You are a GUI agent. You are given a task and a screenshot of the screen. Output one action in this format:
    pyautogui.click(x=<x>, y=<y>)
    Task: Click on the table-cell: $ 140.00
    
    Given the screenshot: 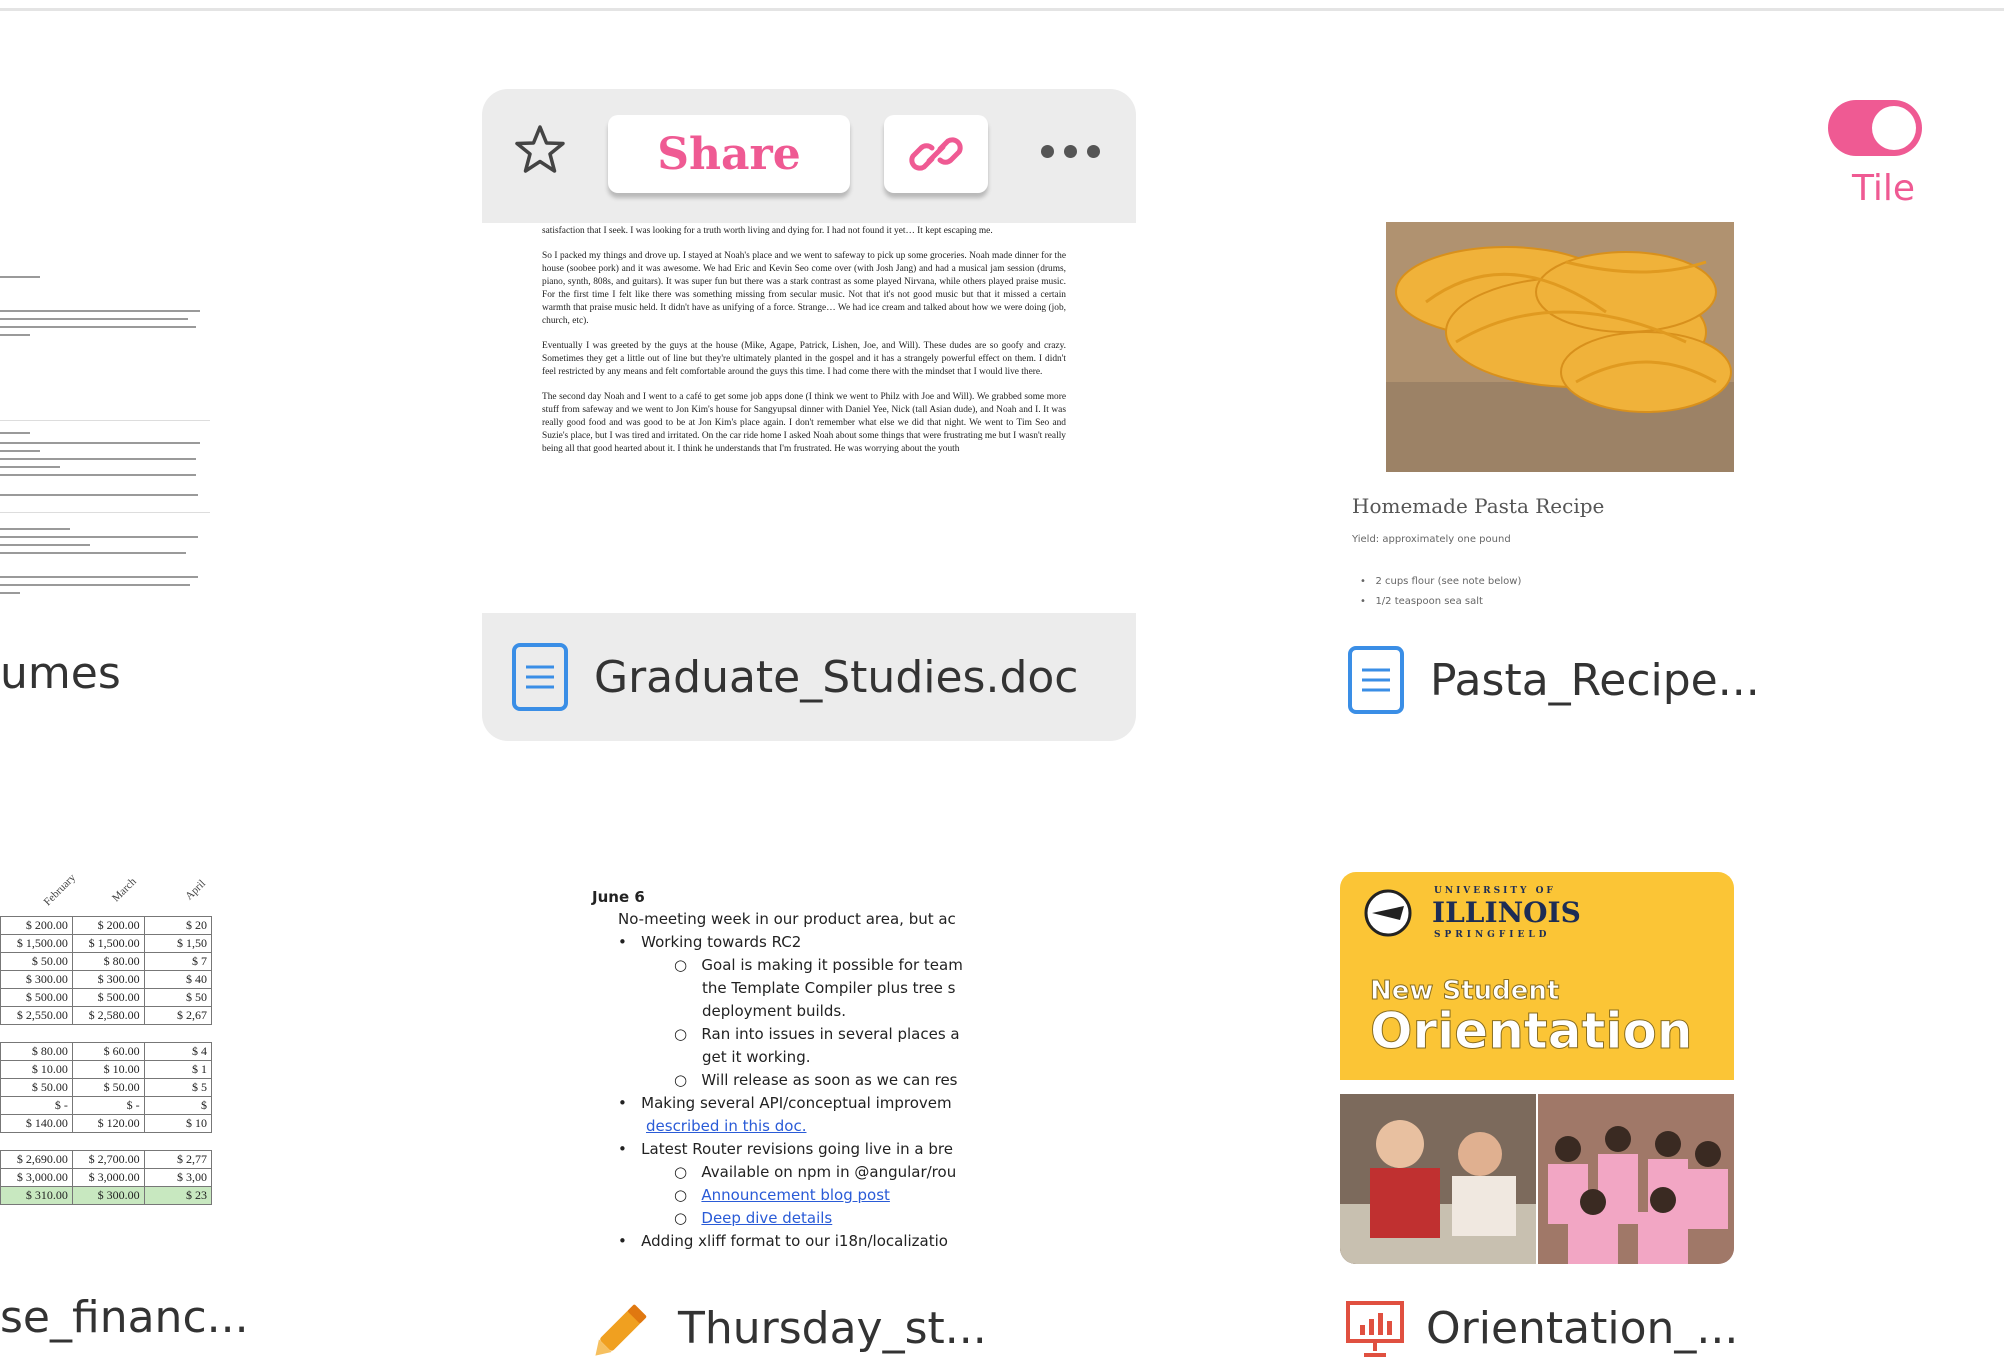 What is the action you would take?
    pyautogui.click(x=36, y=1123)
    